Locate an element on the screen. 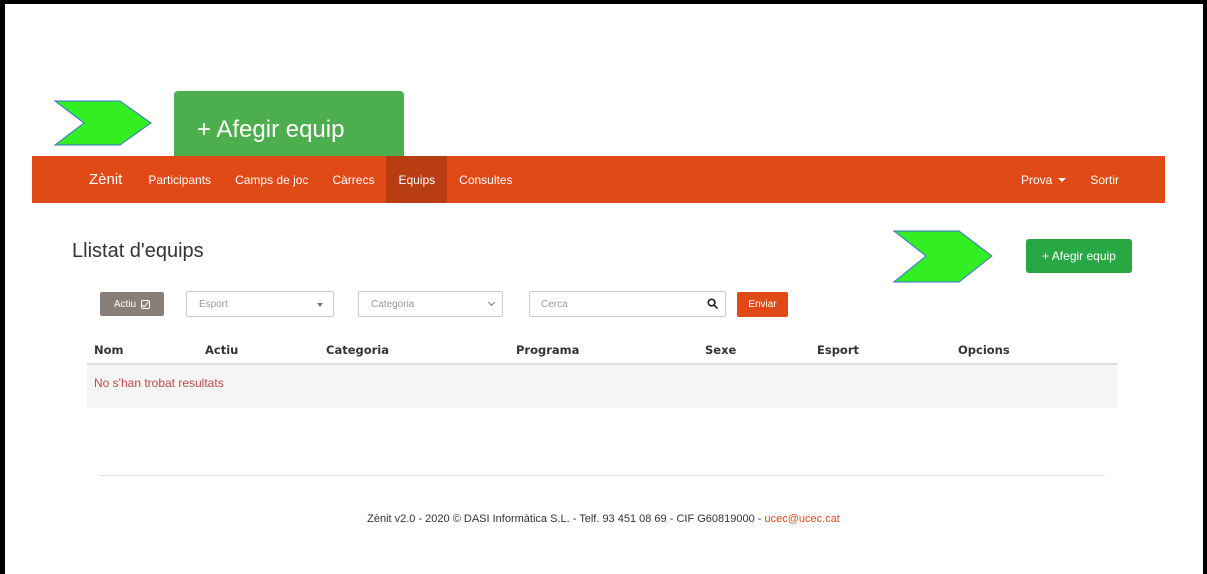 Image resolution: width=1207 pixels, height=574 pixels. active-filter-button: Actiu is located at coordinates (132, 304).